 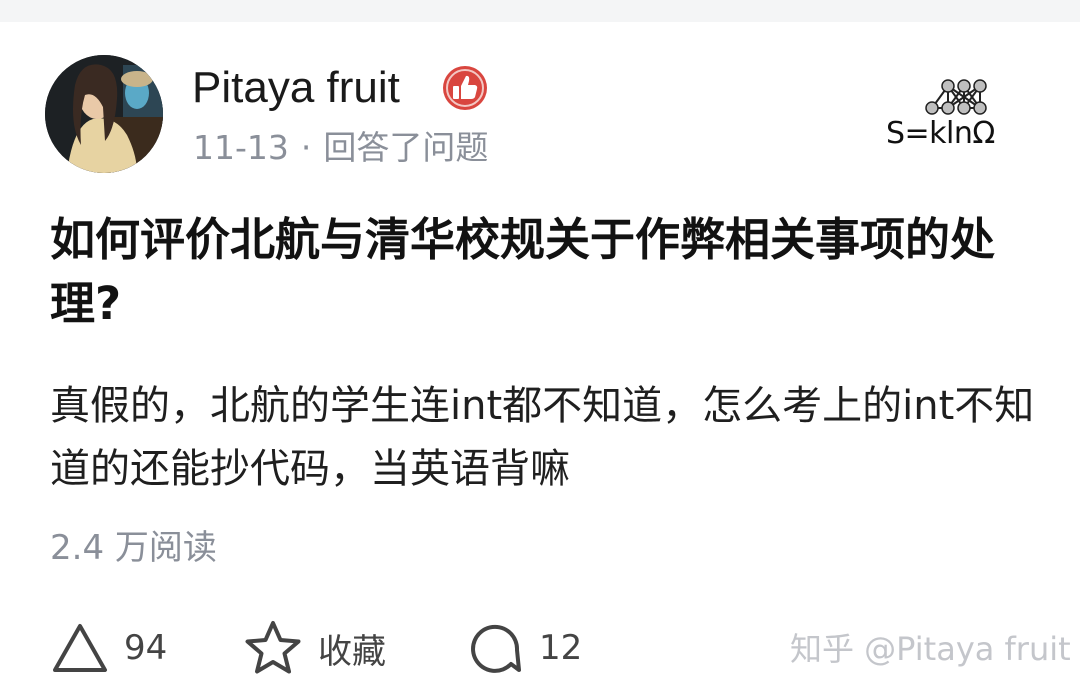 I want to click on answer-action-label: 回答了问题, so click(x=406, y=147).